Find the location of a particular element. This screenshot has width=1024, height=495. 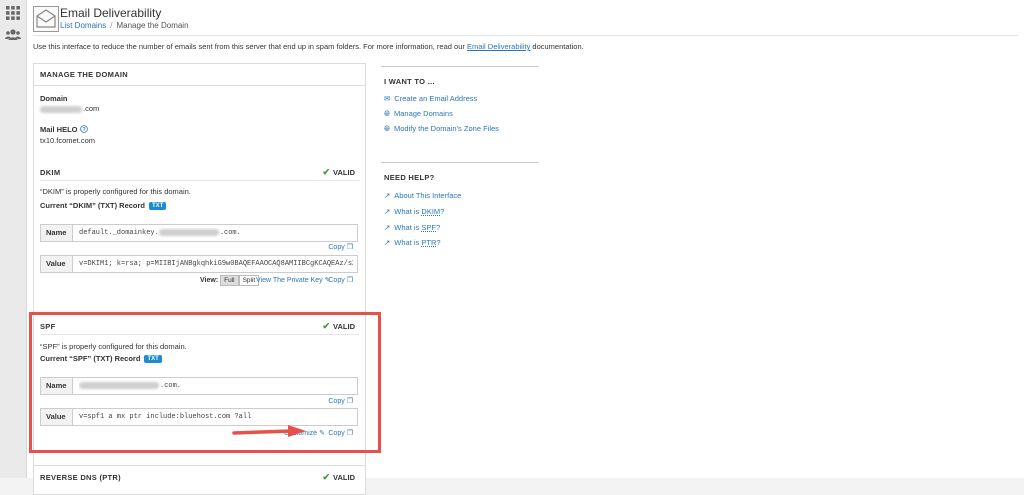

what-is-spf-link: ↗ What is SPF? is located at coordinates (412, 227).